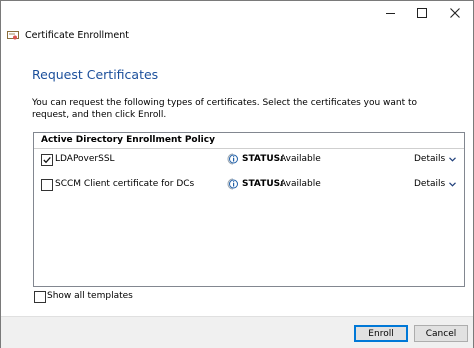  What do you see at coordinates (95, 74) in the screenshot?
I see `section-title: Request Certificates` at bounding box center [95, 74].